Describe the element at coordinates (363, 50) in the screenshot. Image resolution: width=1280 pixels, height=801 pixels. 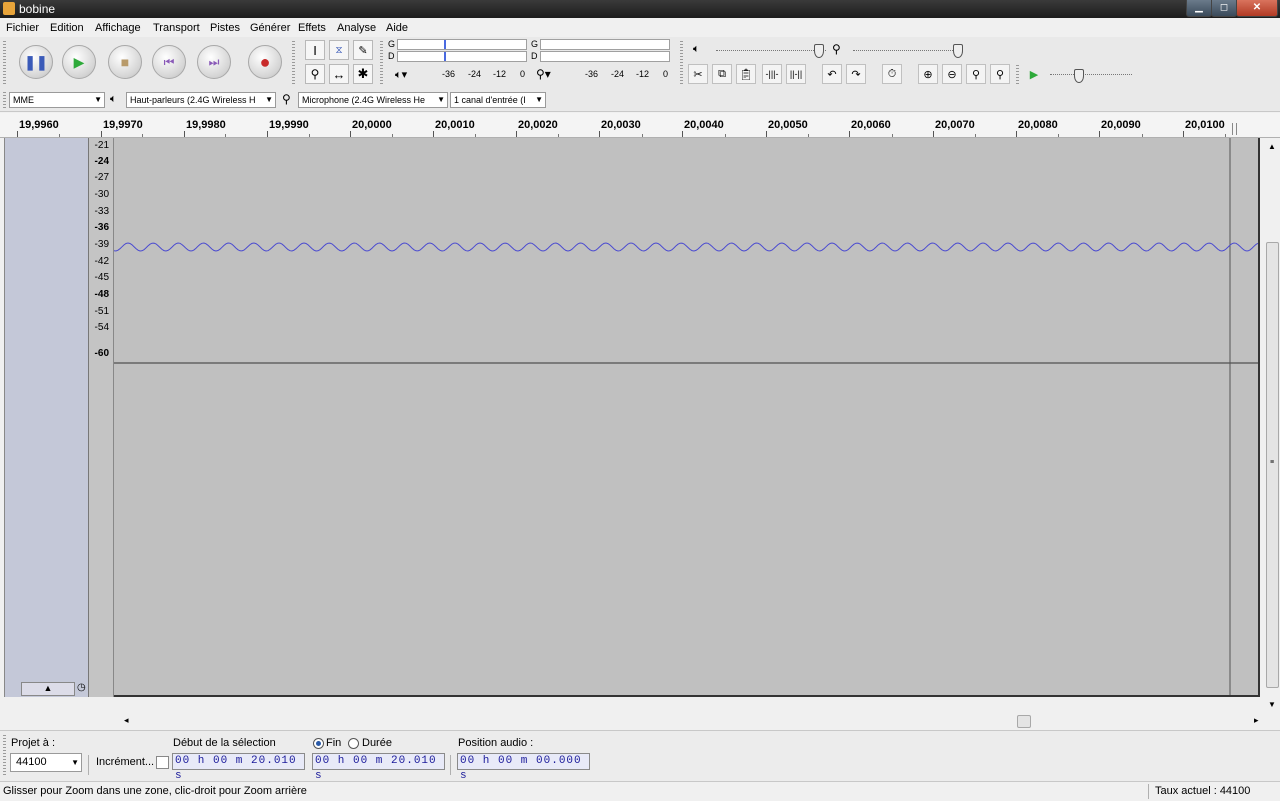
I see `pencil-tool-icon: ✎` at that location.